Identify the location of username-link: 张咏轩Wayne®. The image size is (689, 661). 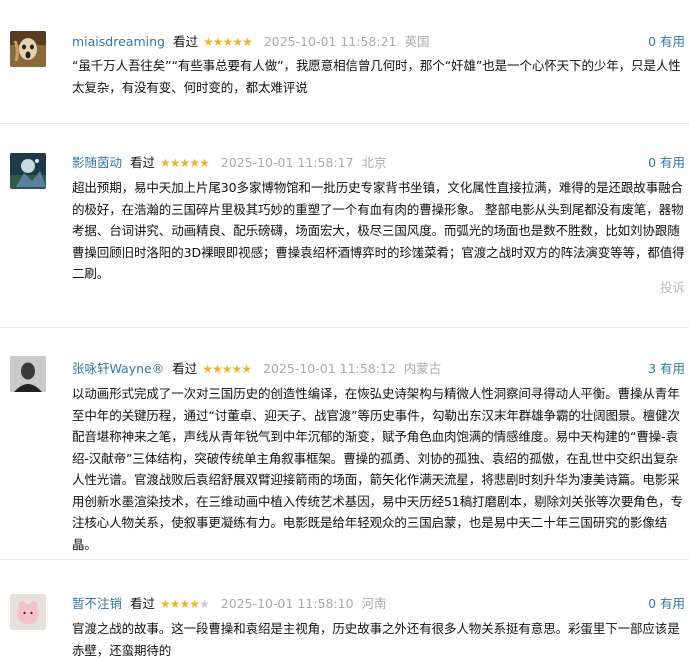
(118, 368).